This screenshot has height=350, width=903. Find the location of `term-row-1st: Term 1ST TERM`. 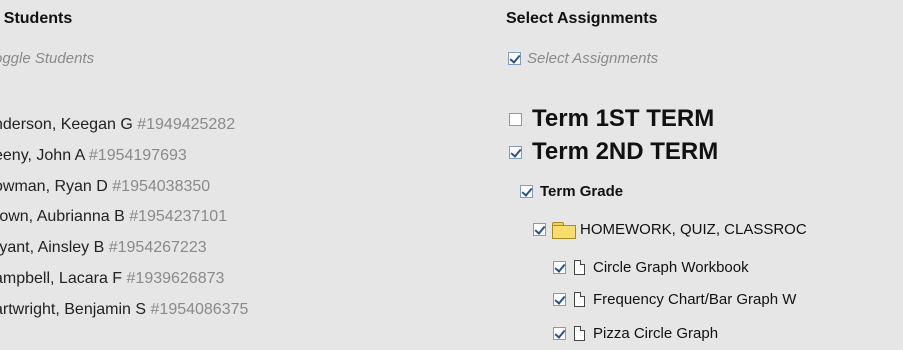

term-row-1st: Term 1ST TERM is located at coordinates (611, 119).